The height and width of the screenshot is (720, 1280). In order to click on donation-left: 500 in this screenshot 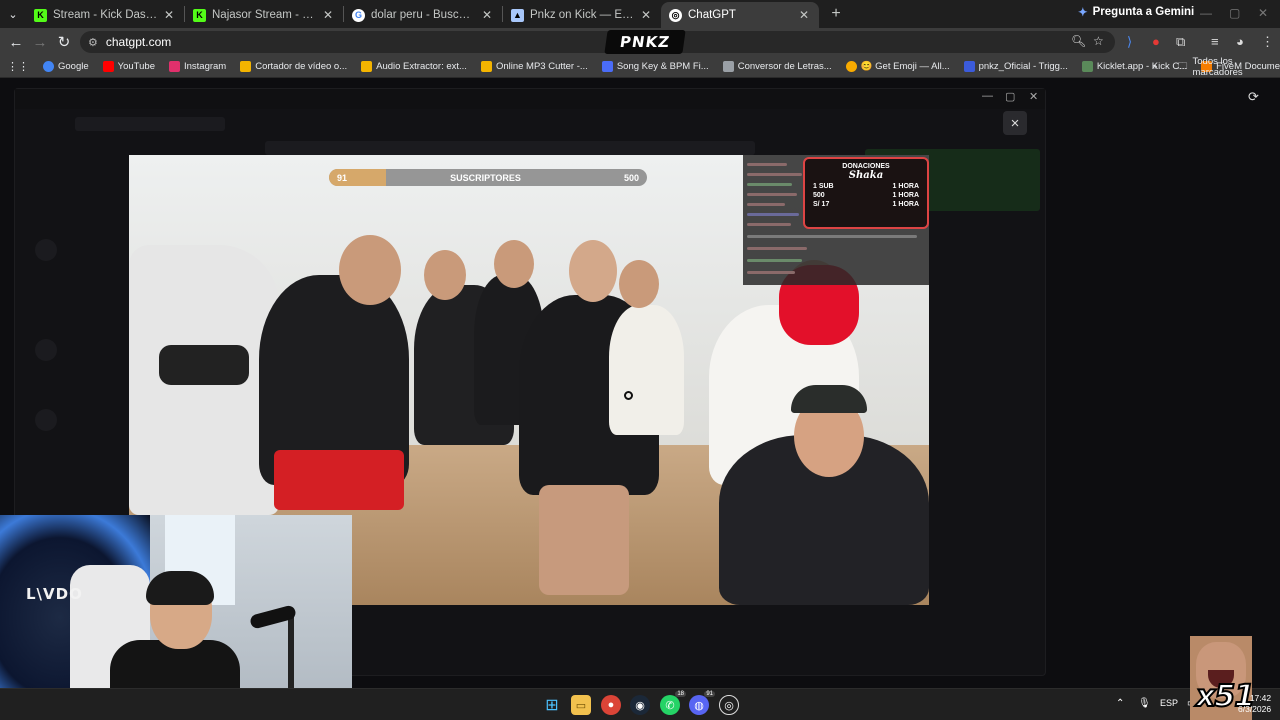, I will do `click(819, 195)`.